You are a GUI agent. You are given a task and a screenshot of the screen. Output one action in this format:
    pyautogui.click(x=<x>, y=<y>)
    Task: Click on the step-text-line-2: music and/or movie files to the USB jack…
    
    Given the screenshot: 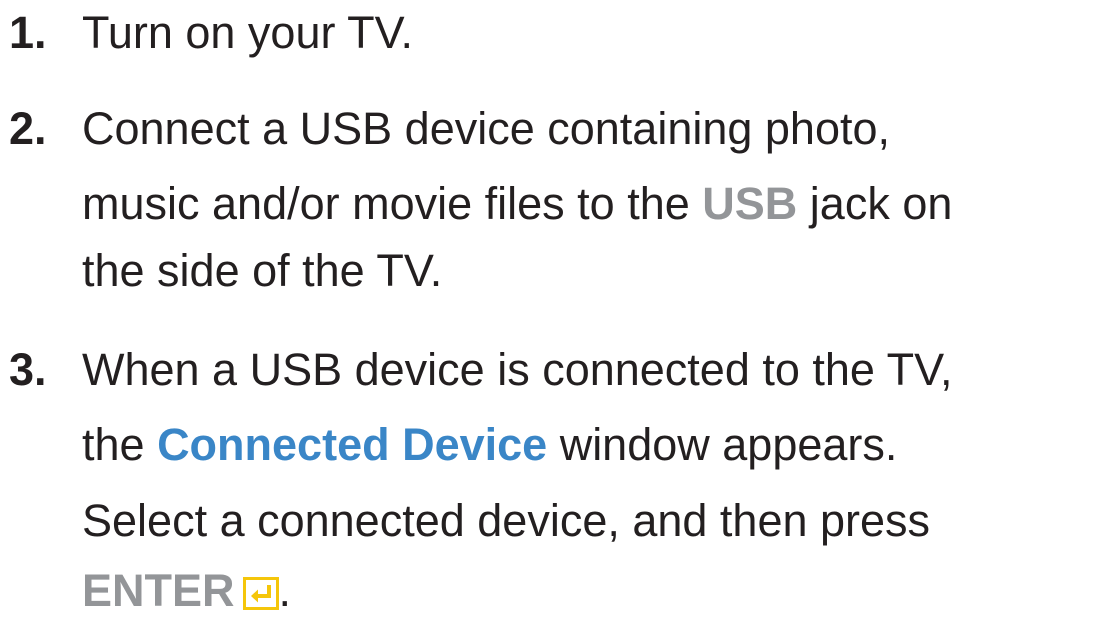 What is the action you would take?
    pyautogui.click(x=517, y=203)
    